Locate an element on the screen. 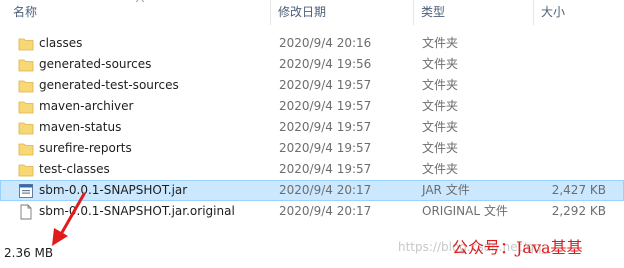 This screenshot has height=268, width=624. list-item: surefire-reports 2020/9/4 19:57 文件夹 is located at coordinates (312, 148).